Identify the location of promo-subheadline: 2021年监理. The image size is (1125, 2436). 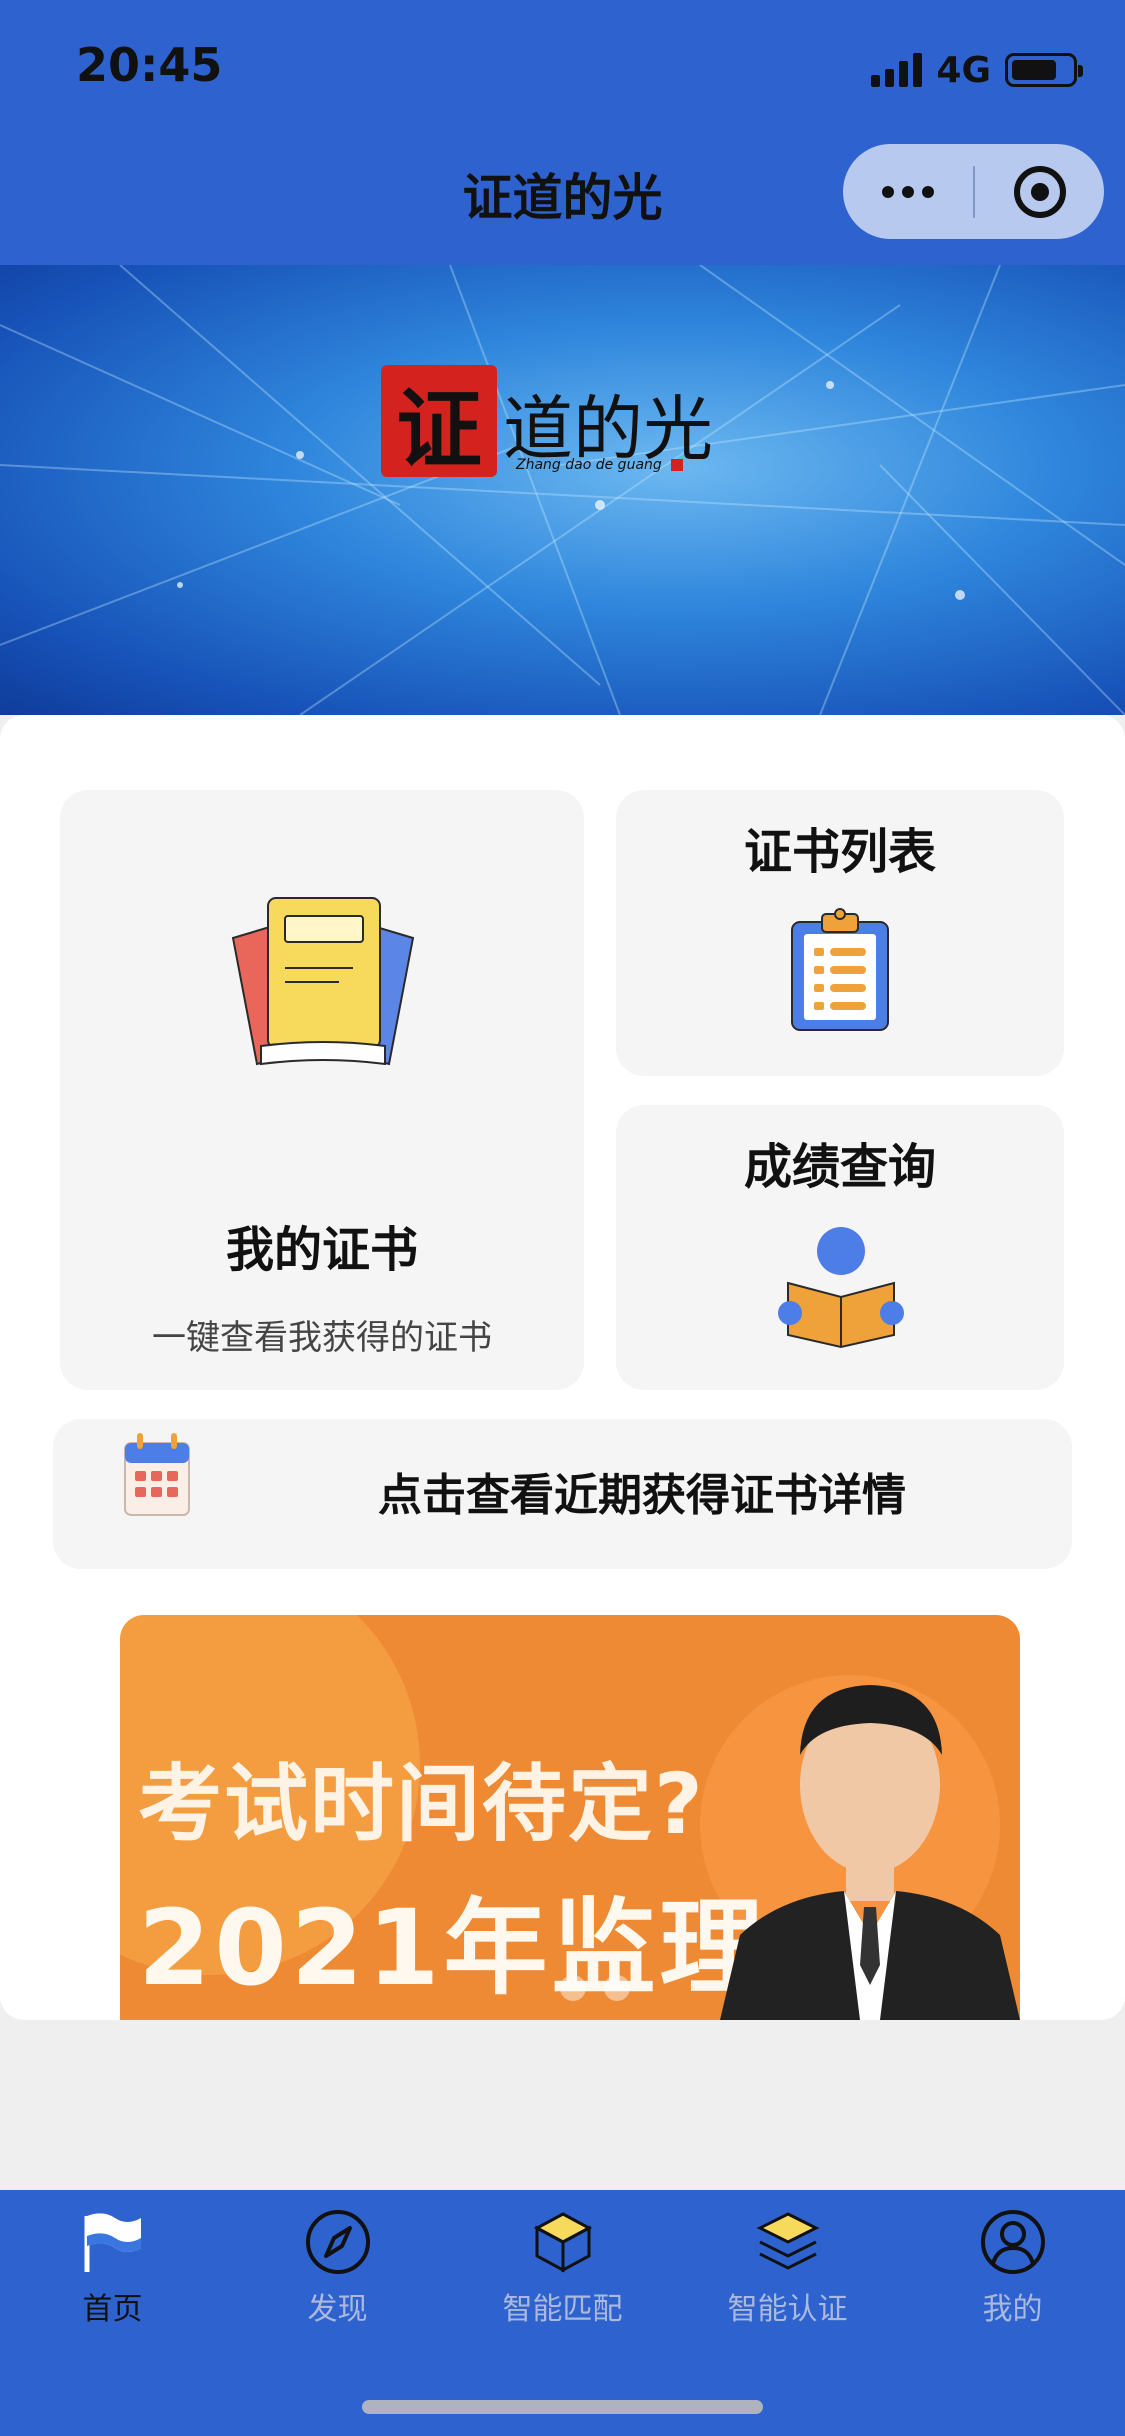
(453, 1948).